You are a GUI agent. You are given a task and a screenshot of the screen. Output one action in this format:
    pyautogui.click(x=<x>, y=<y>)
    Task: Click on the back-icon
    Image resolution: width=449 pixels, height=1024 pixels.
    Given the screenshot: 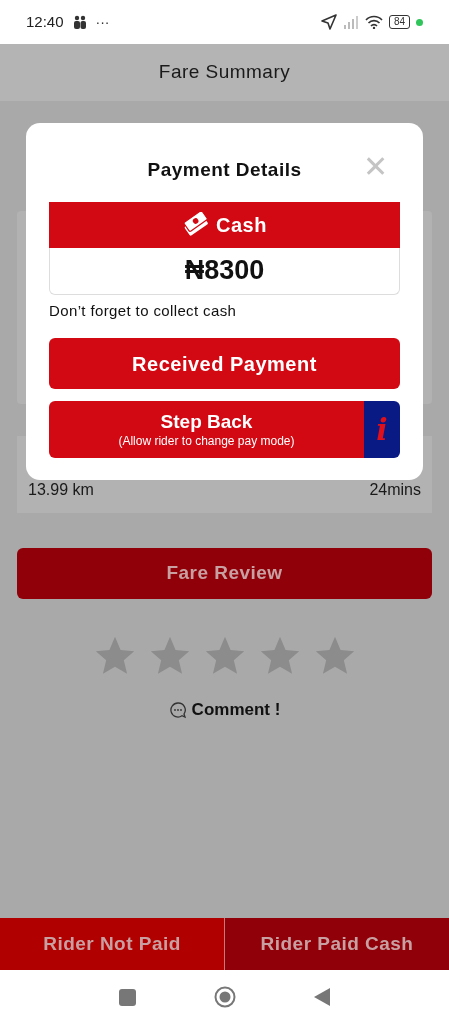 What is the action you would take?
    pyautogui.click(x=322, y=997)
    